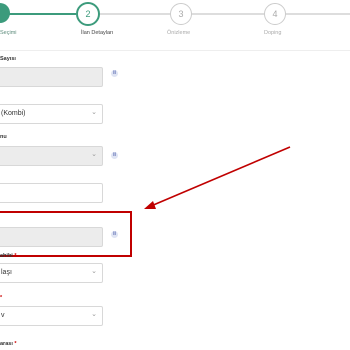 The width and height of the screenshot is (350, 350). I want to click on arrow-shaft, so click(220, 176).